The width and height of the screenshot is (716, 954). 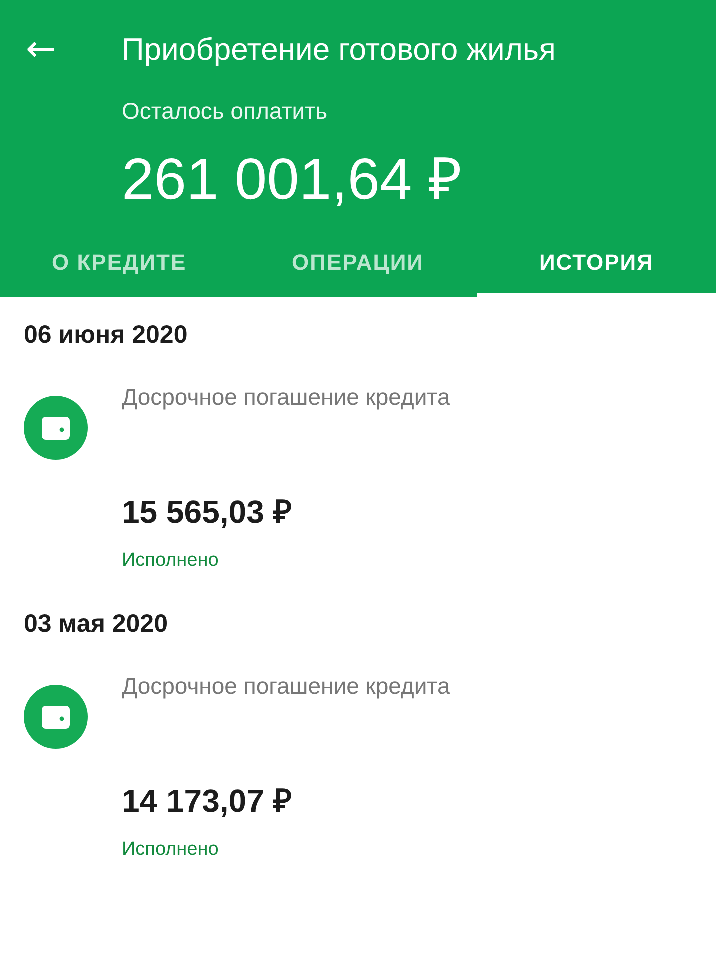 I want to click on remaining-amount: 261 001,64 ₽, so click(x=293, y=180).